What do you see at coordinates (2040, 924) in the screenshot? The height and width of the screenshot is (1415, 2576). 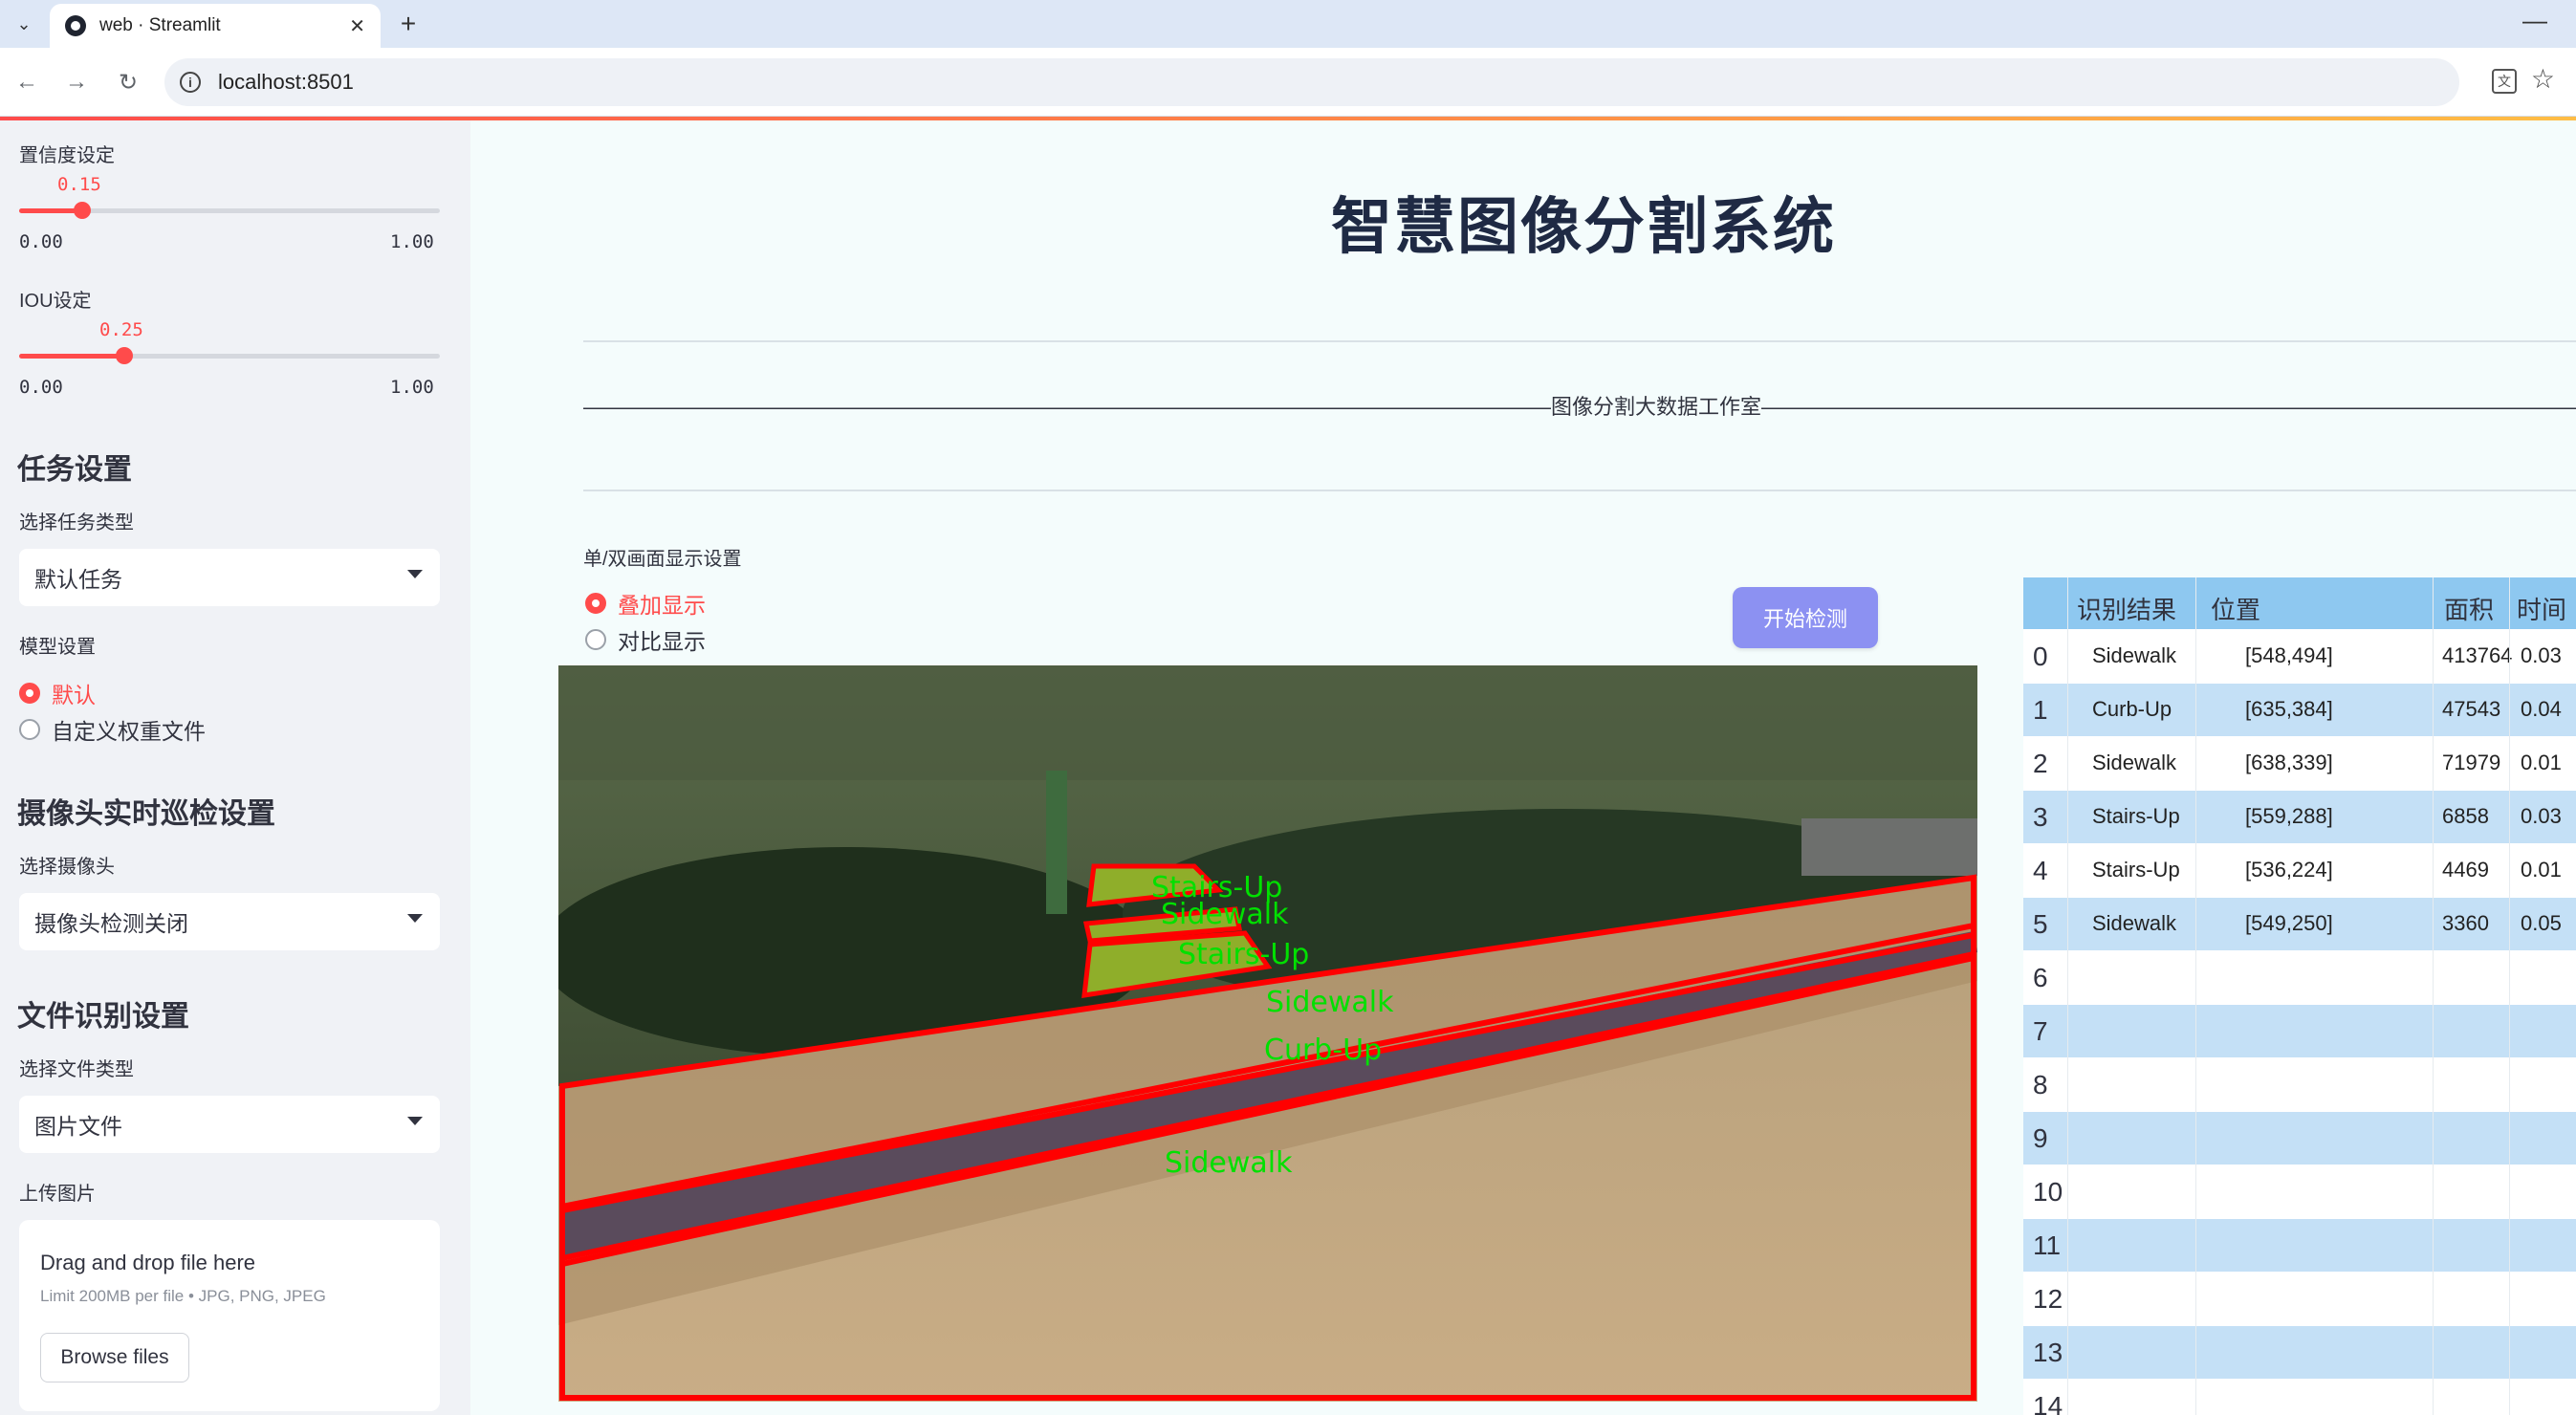 I see `cell-index: 5` at bounding box center [2040, 924].